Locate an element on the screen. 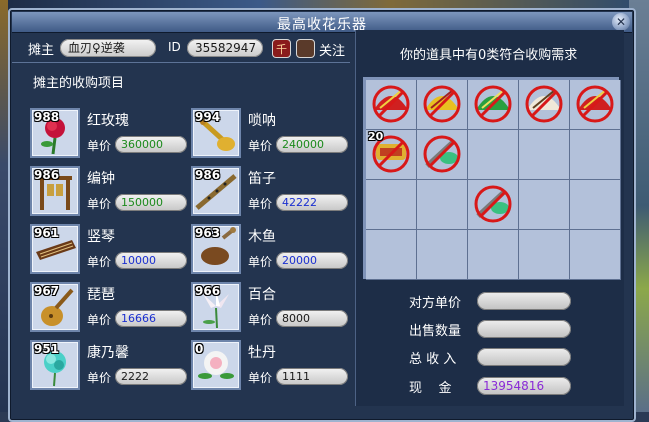 This screenshot has width=649, height=422. stall-owner-name: 血刃♀逆袭 is located at coordinates (108, 48).